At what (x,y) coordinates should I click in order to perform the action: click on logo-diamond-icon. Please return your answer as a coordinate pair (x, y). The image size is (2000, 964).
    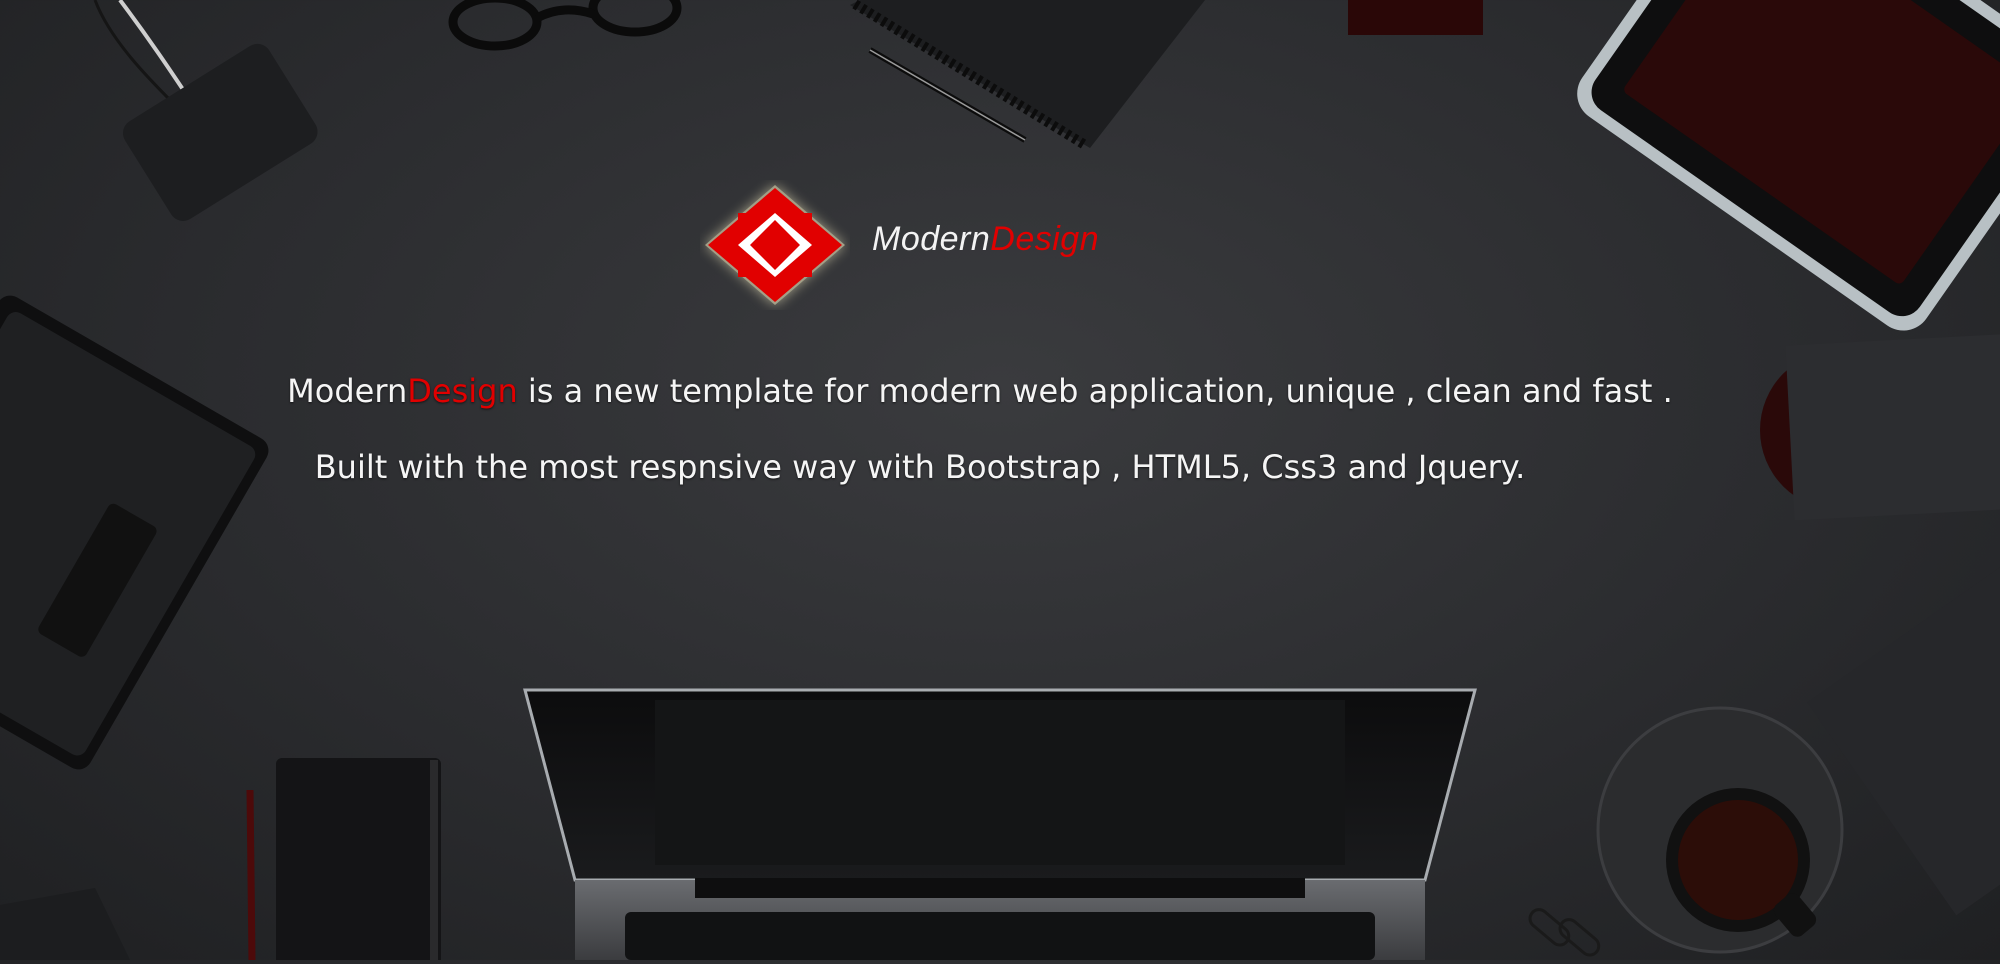
    Looking at the image, I should click on (775, 245).